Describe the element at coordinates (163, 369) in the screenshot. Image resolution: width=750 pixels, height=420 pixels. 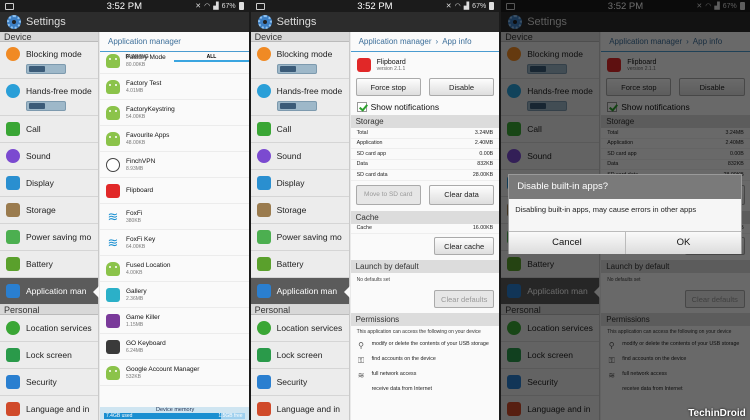
I see `app-name: Google Account Manager` at that location.